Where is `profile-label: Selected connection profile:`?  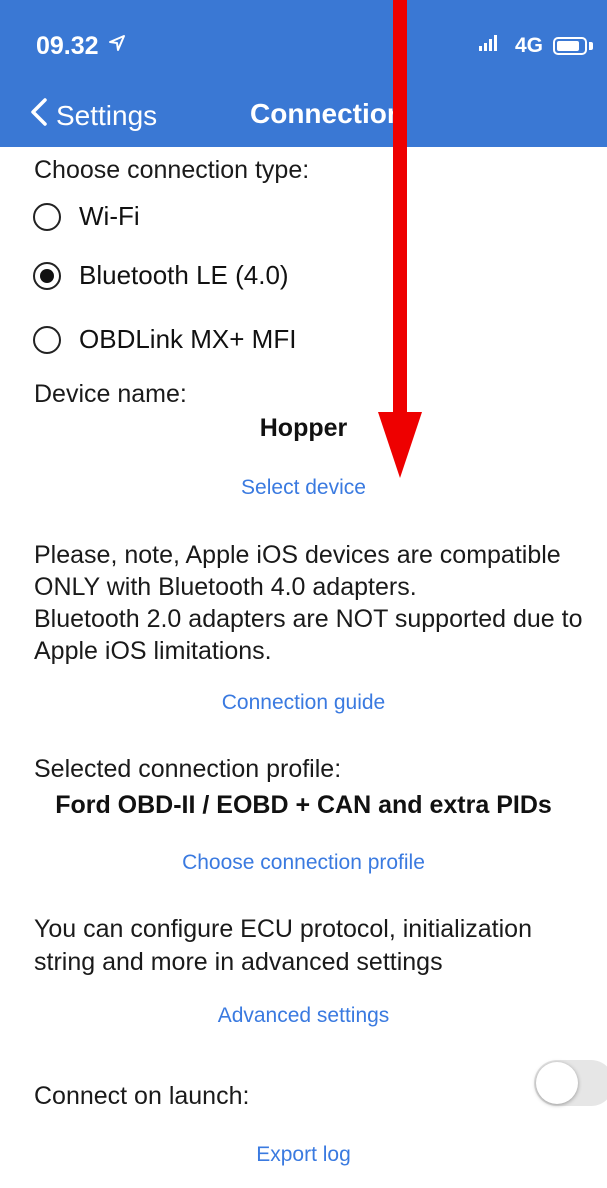 profile-label: Selected connection profile: is located at coordinates (188, 769).